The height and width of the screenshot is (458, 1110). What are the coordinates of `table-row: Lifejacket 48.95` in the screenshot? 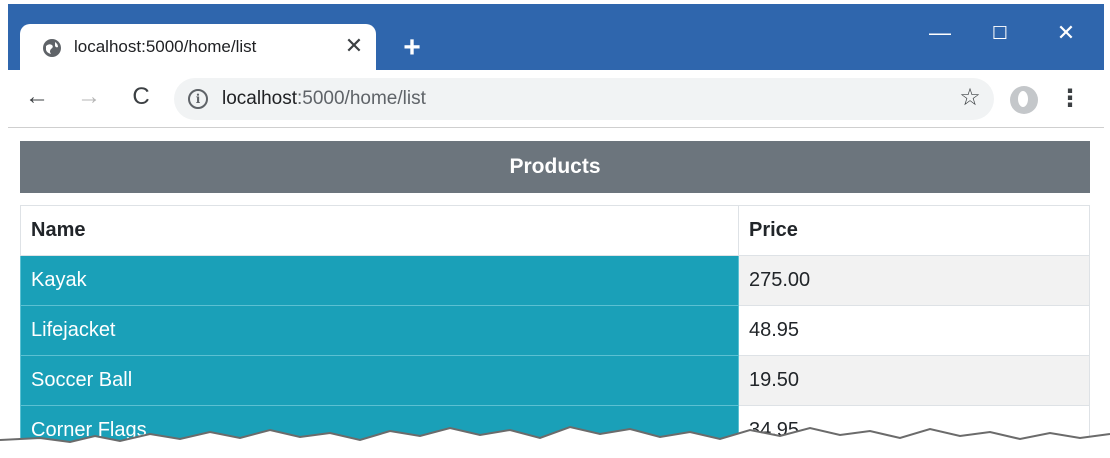 It's located at (555, 330).